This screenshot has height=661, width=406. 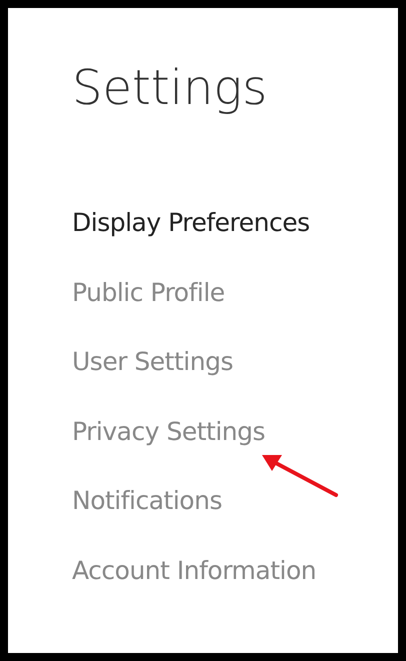 What do you see at coordinates (169, 431) in the screenshot?
I see `menu-item: Privacy Settings` at bounding box center [169, 431].